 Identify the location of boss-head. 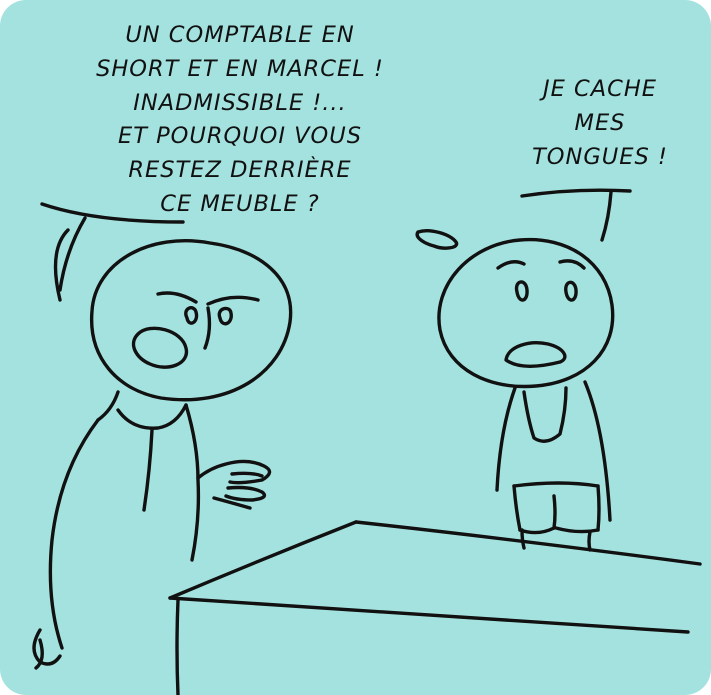
(191, 320).